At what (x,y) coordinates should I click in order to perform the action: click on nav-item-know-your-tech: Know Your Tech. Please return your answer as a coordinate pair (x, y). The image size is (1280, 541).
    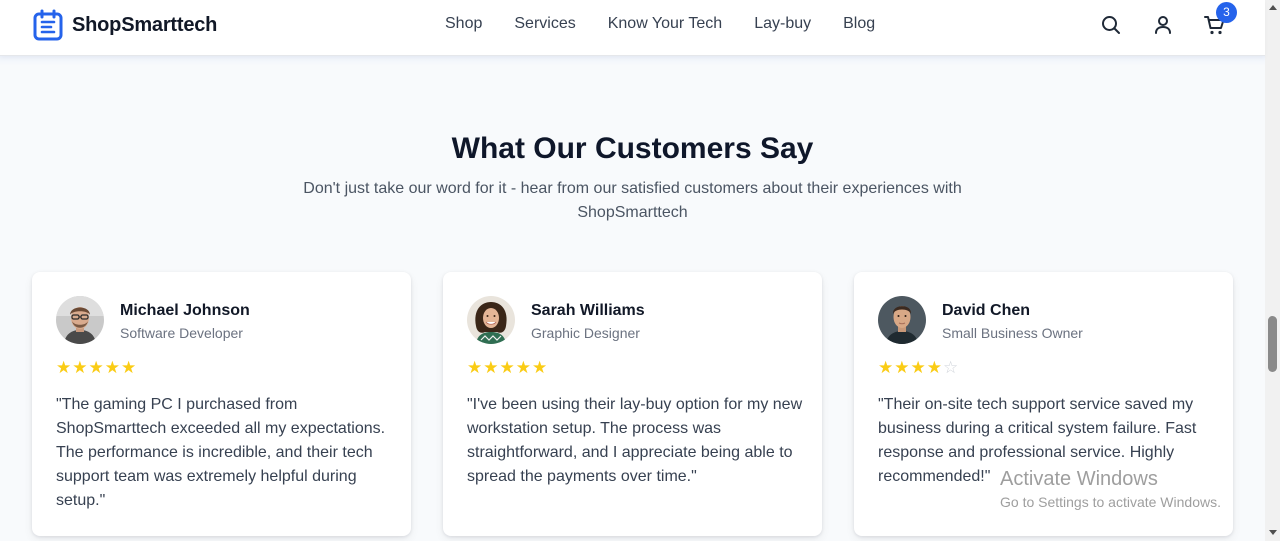
    Looking at the image, I should click on (665, 24).